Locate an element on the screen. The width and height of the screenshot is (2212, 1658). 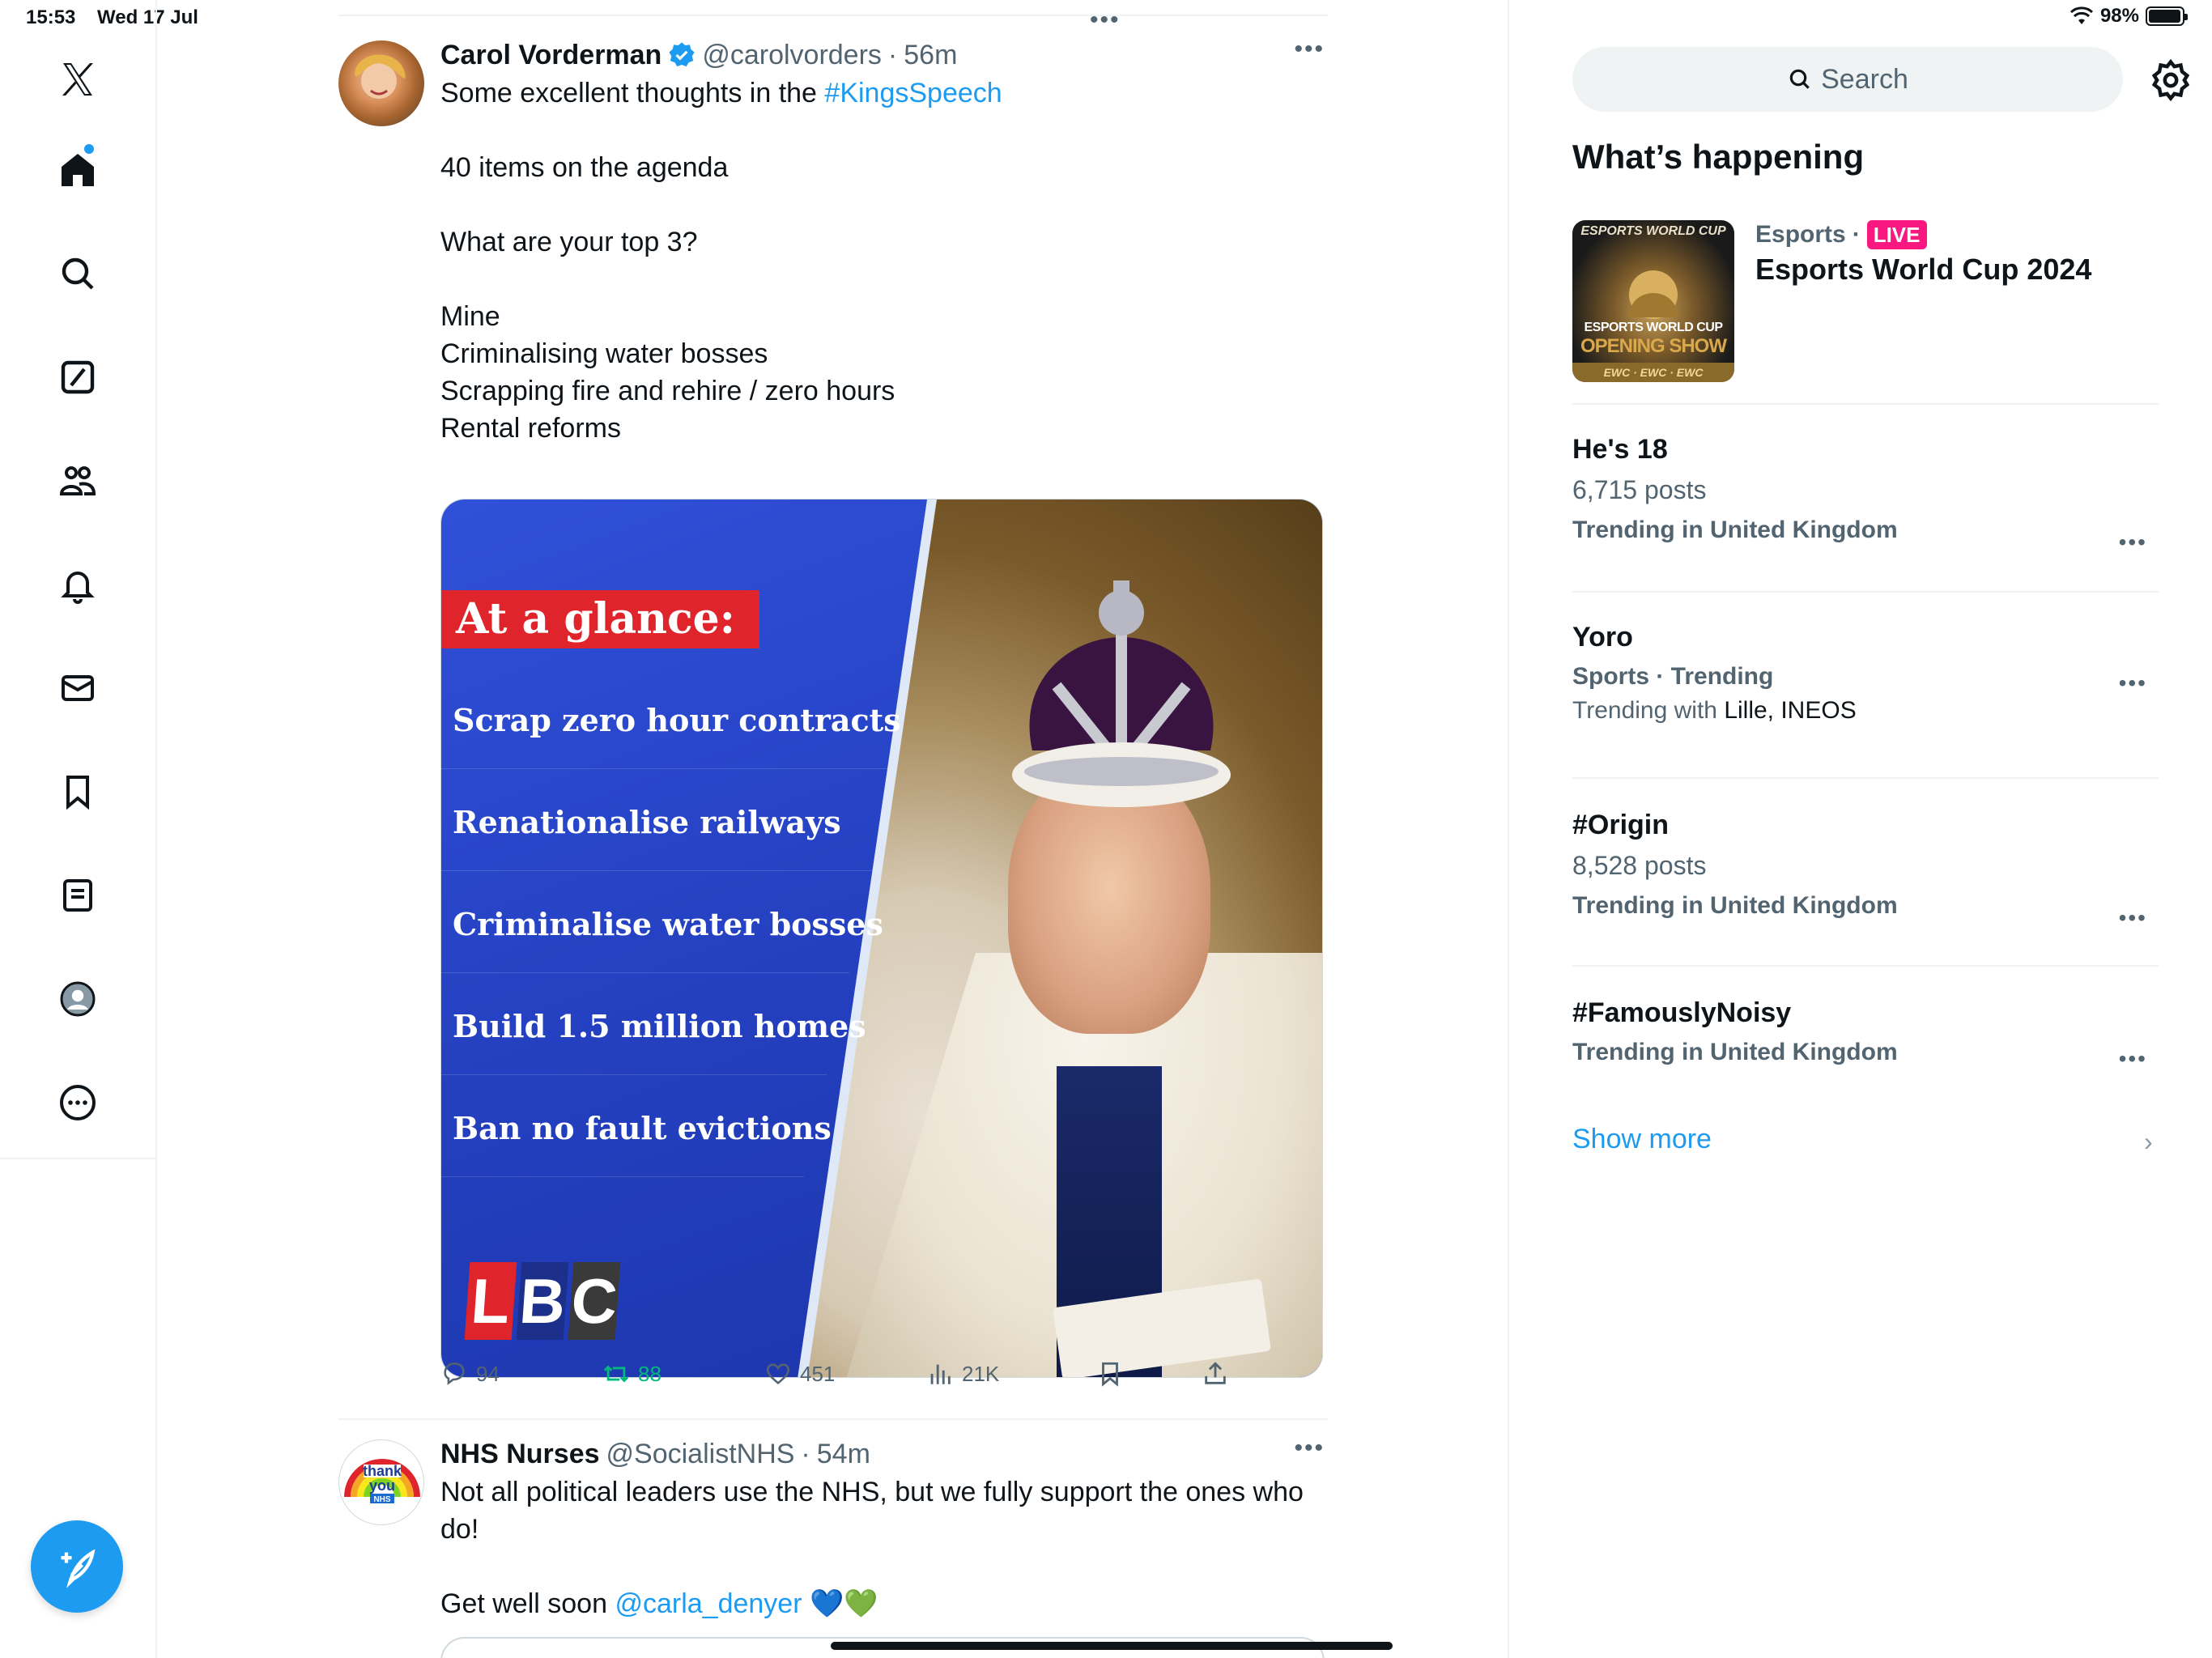
nav-lists is located at coordinates (77, 895).